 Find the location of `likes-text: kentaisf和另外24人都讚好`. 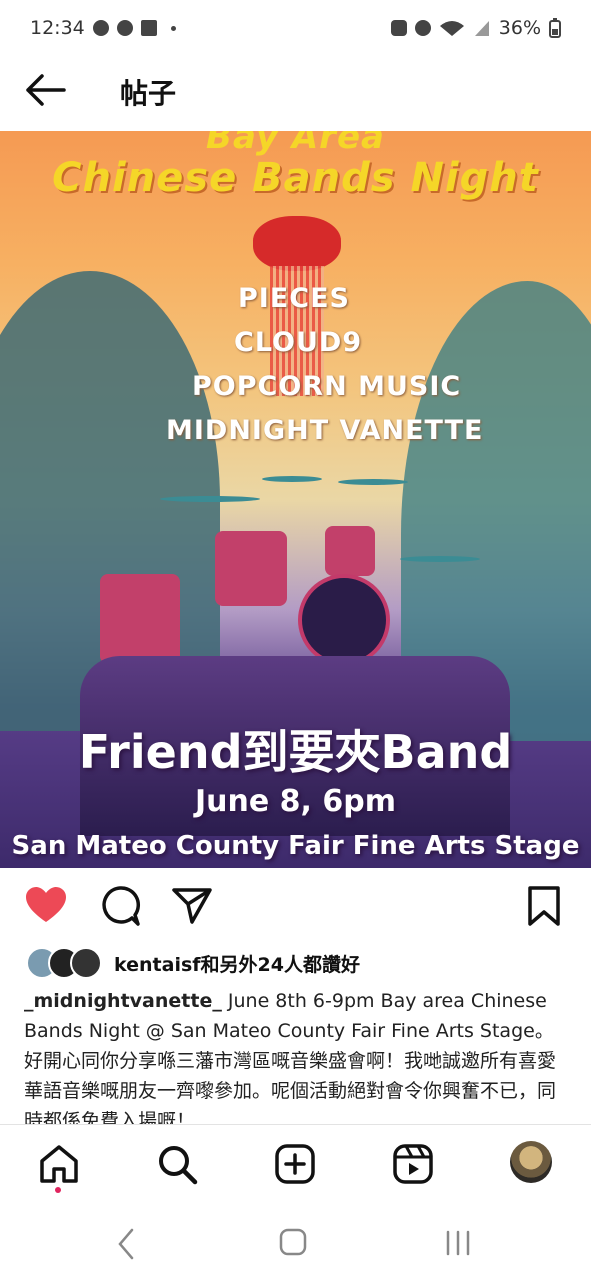

likes-text: kentaisf和另外24人都讚好 is located at coordinates (237, 964).